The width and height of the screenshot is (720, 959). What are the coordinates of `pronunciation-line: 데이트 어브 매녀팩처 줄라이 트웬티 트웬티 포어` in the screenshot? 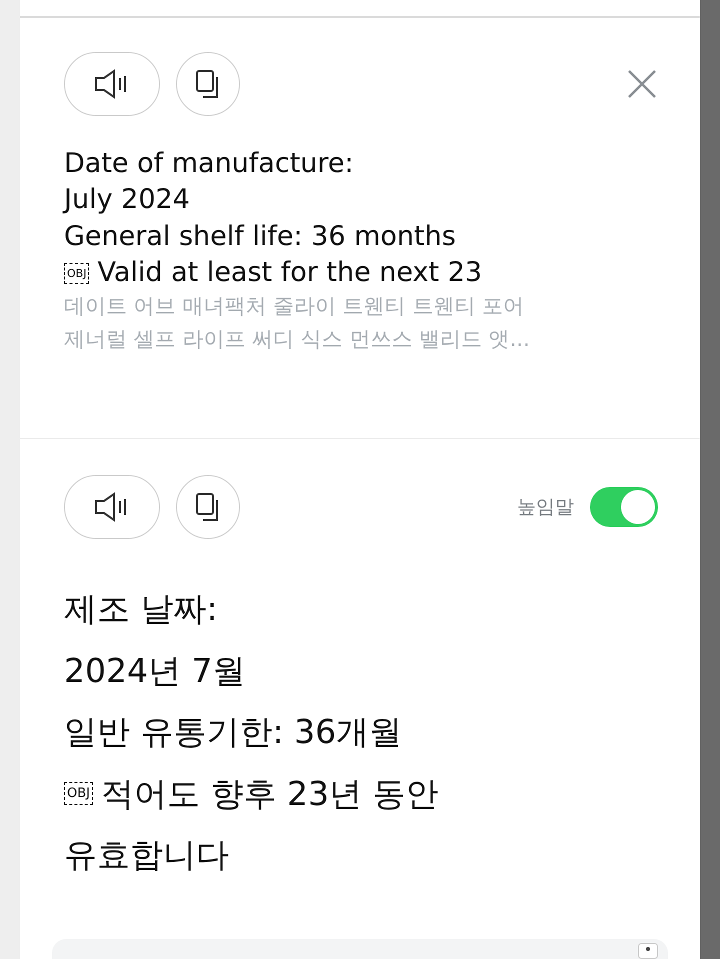 It's located at (295, 306).